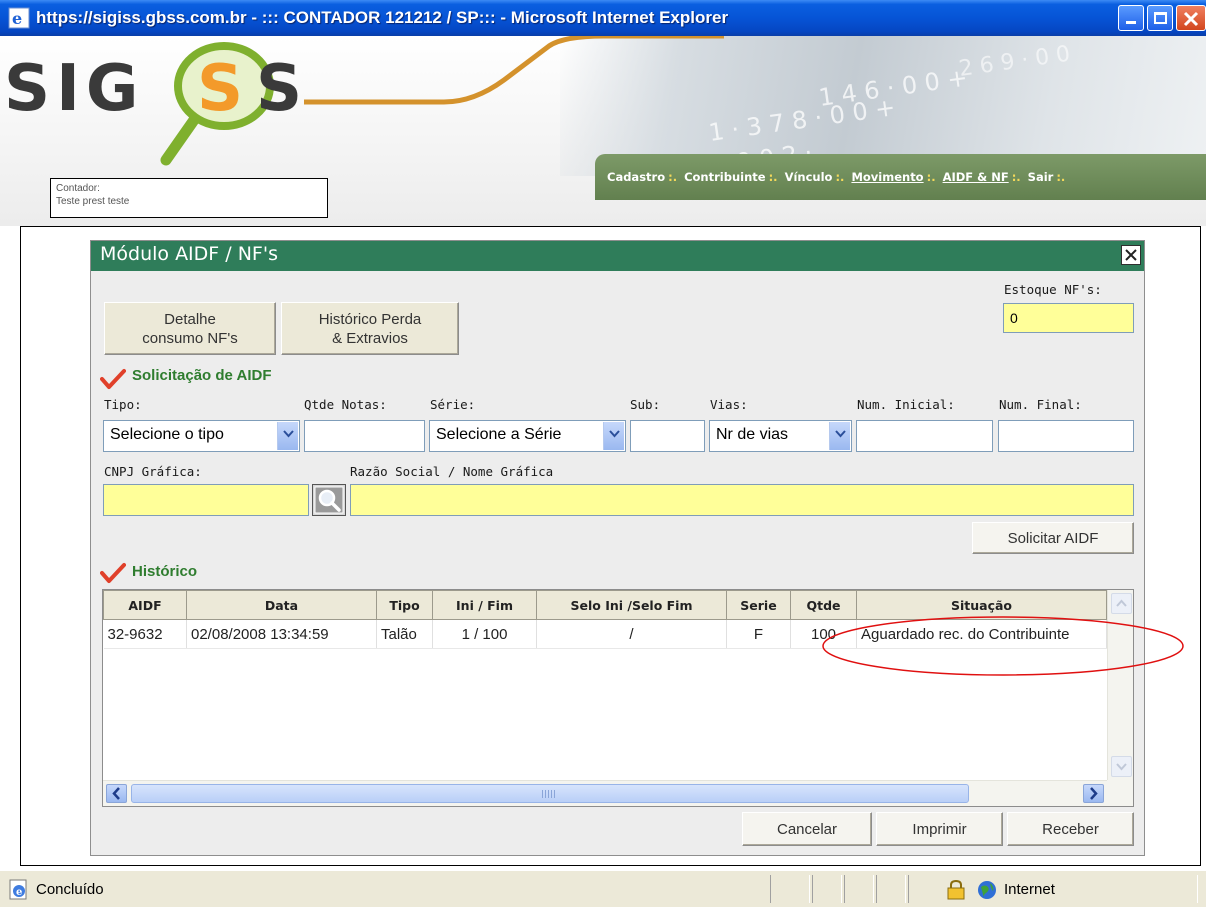 The height and width of the screenshot is (907, 1206). I want to click on razao-social-input, so click(742, 500).